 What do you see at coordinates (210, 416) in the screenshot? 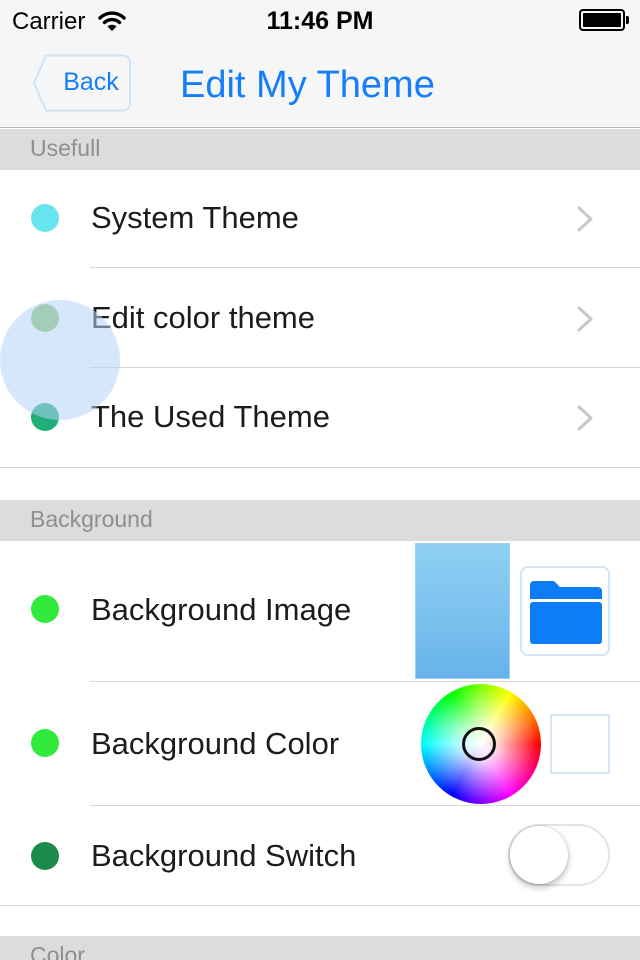
I see `row-label: The Used Theme` at bounding box center [210, 416].